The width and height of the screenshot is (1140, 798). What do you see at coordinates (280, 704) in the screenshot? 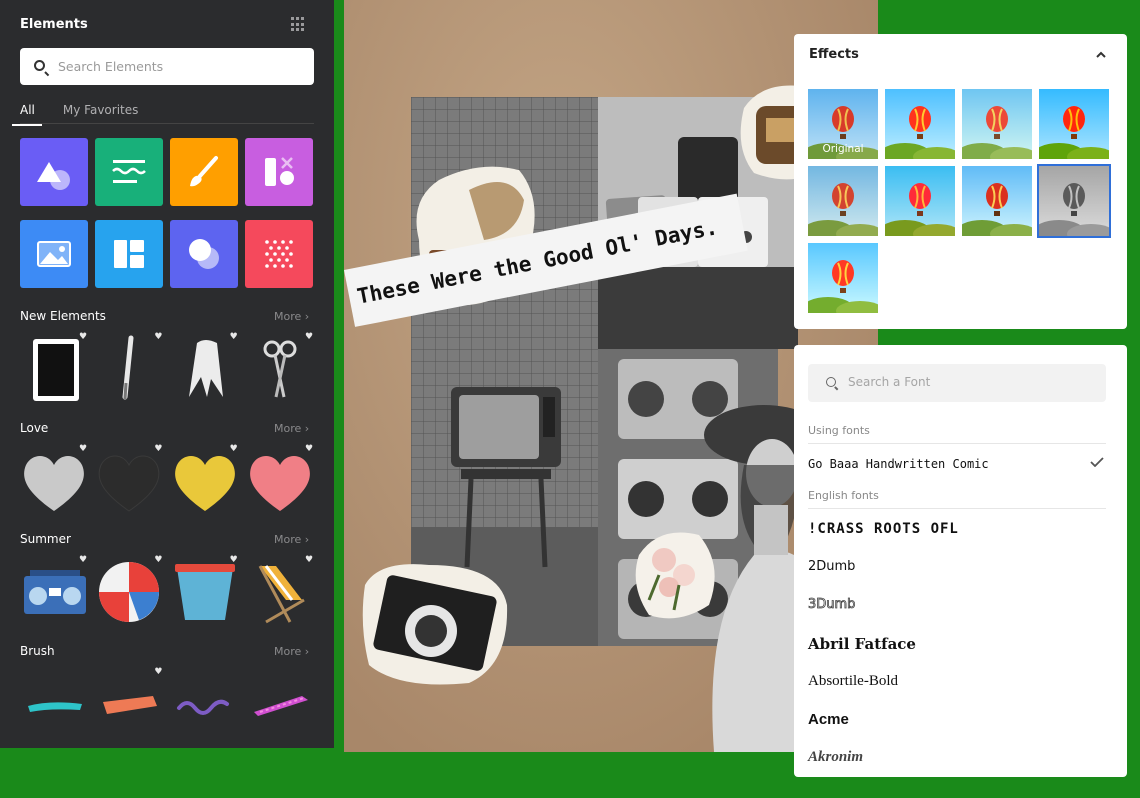
I see `pink-brush-stroke` at bounding box center [280, 704].